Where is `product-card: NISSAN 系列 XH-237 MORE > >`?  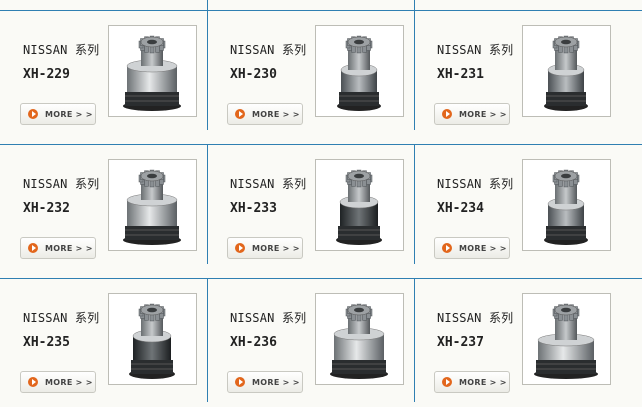
product-card: NISSAN 系列 XH-237 MORE > > is located at coordinates (523, 347).